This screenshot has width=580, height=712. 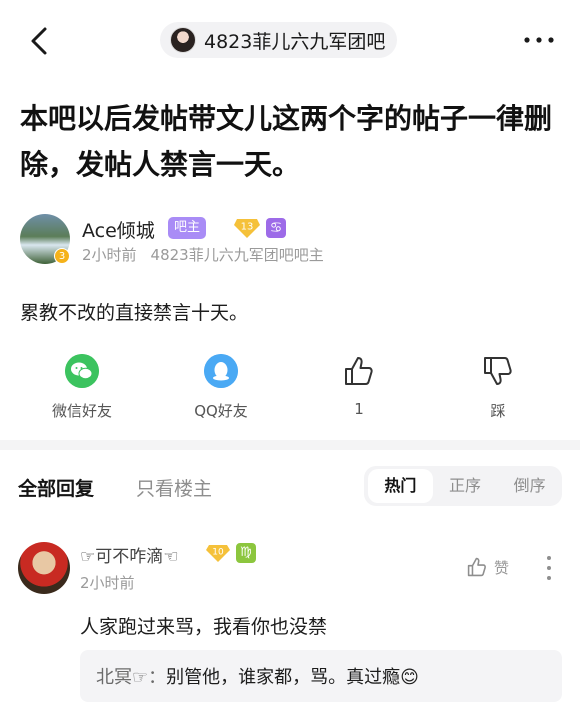 I want to click on tab-all-replies: 全部回复, so click(x=56, y=487).